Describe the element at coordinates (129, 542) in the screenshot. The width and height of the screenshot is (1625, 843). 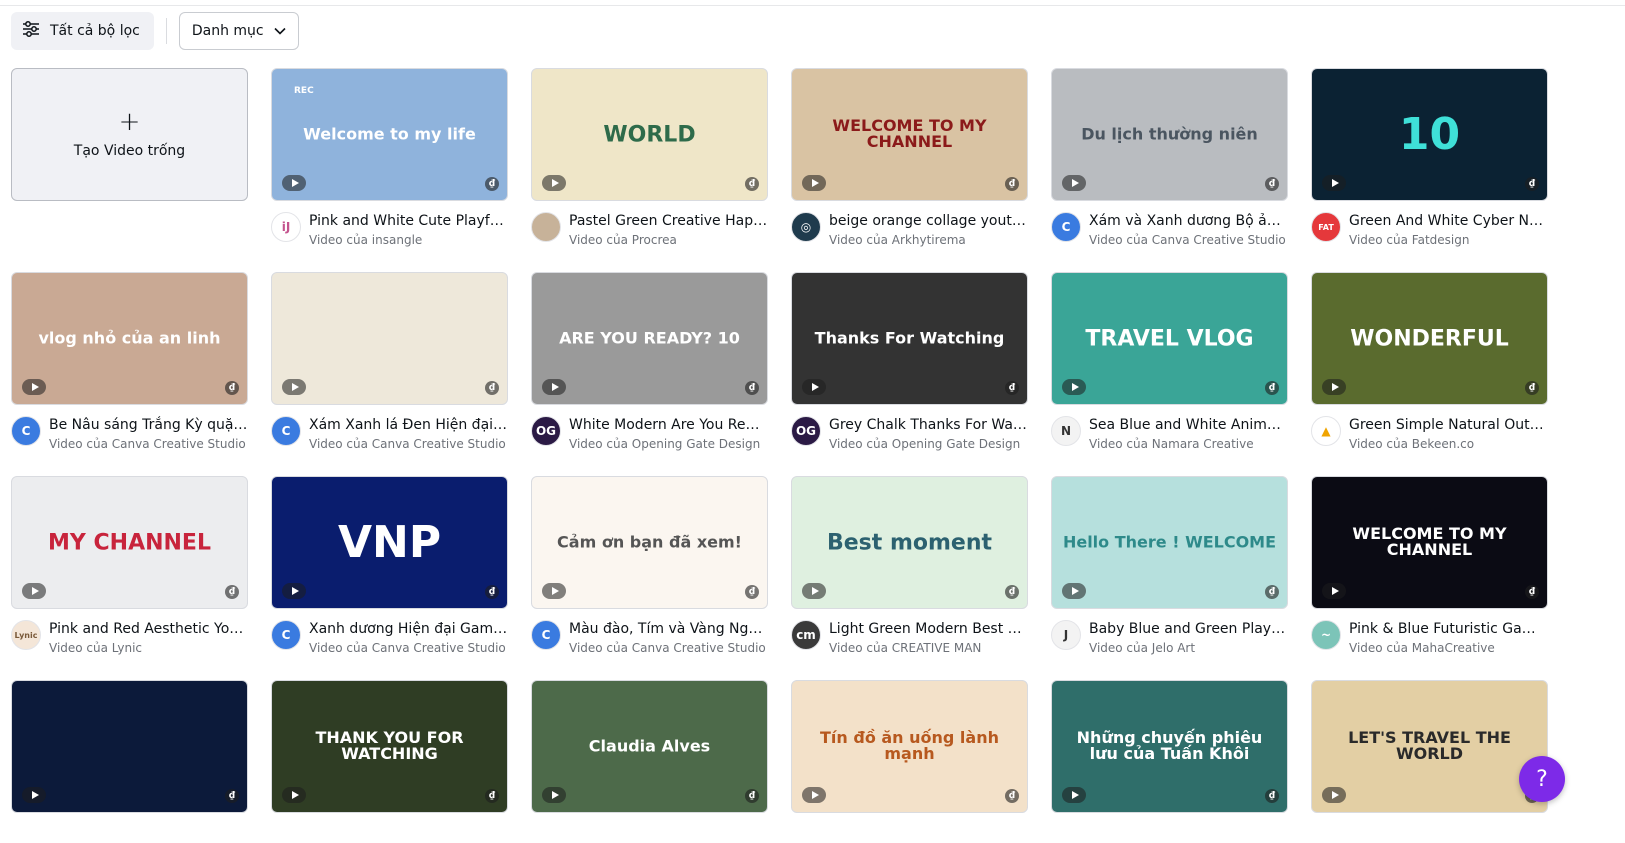
I see `template-thumbnail: MY CHANNEL ₫` at that location.